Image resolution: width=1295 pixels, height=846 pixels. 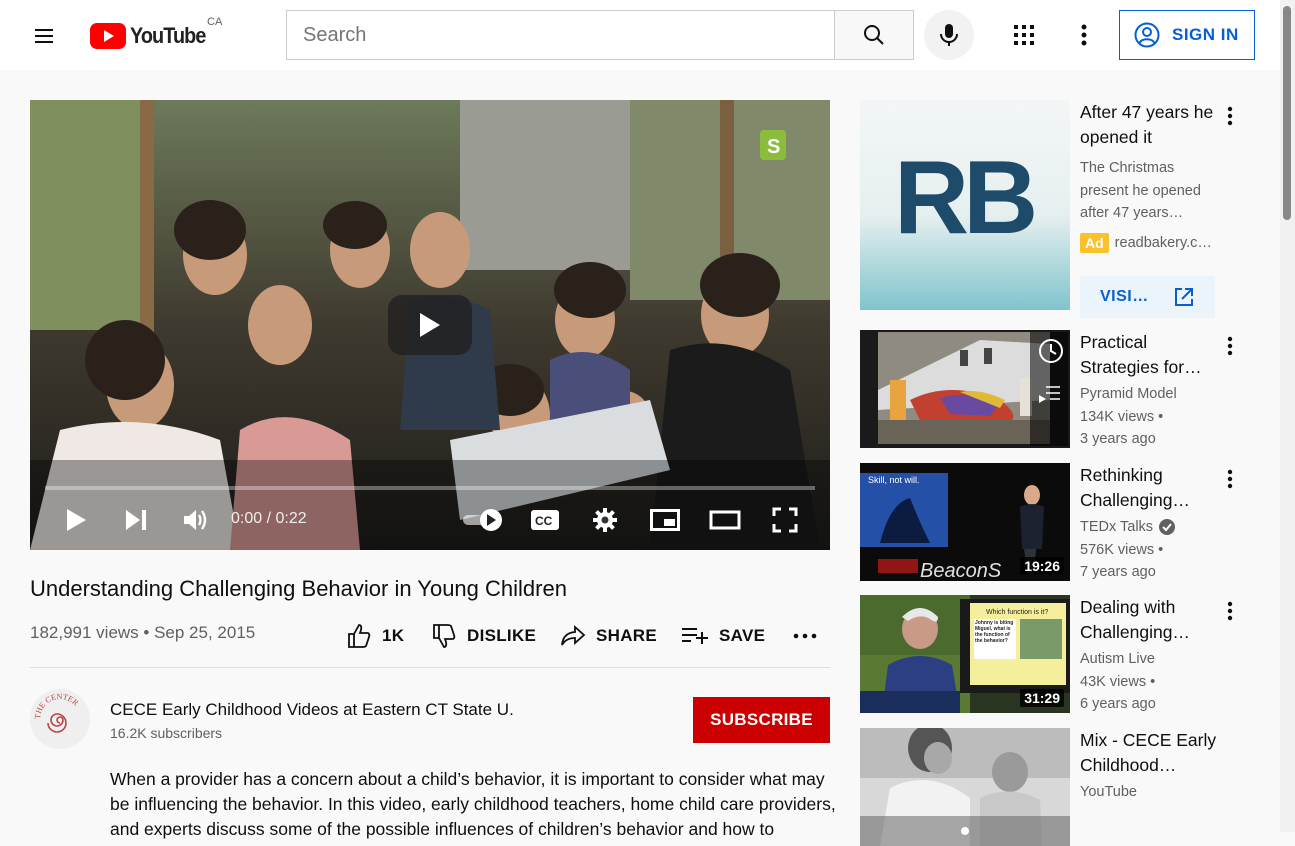 I want to click on search-input, so click(x=569, y=35).